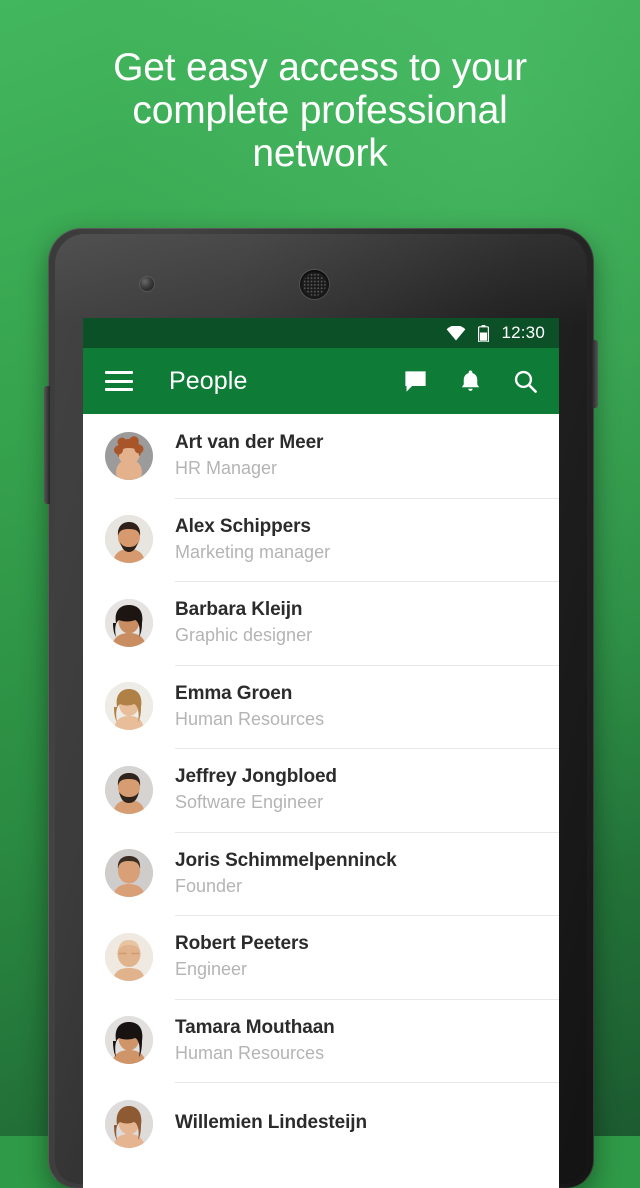  I want to click on person-name: Joris Schimmelpenninck, so click(286, 860).